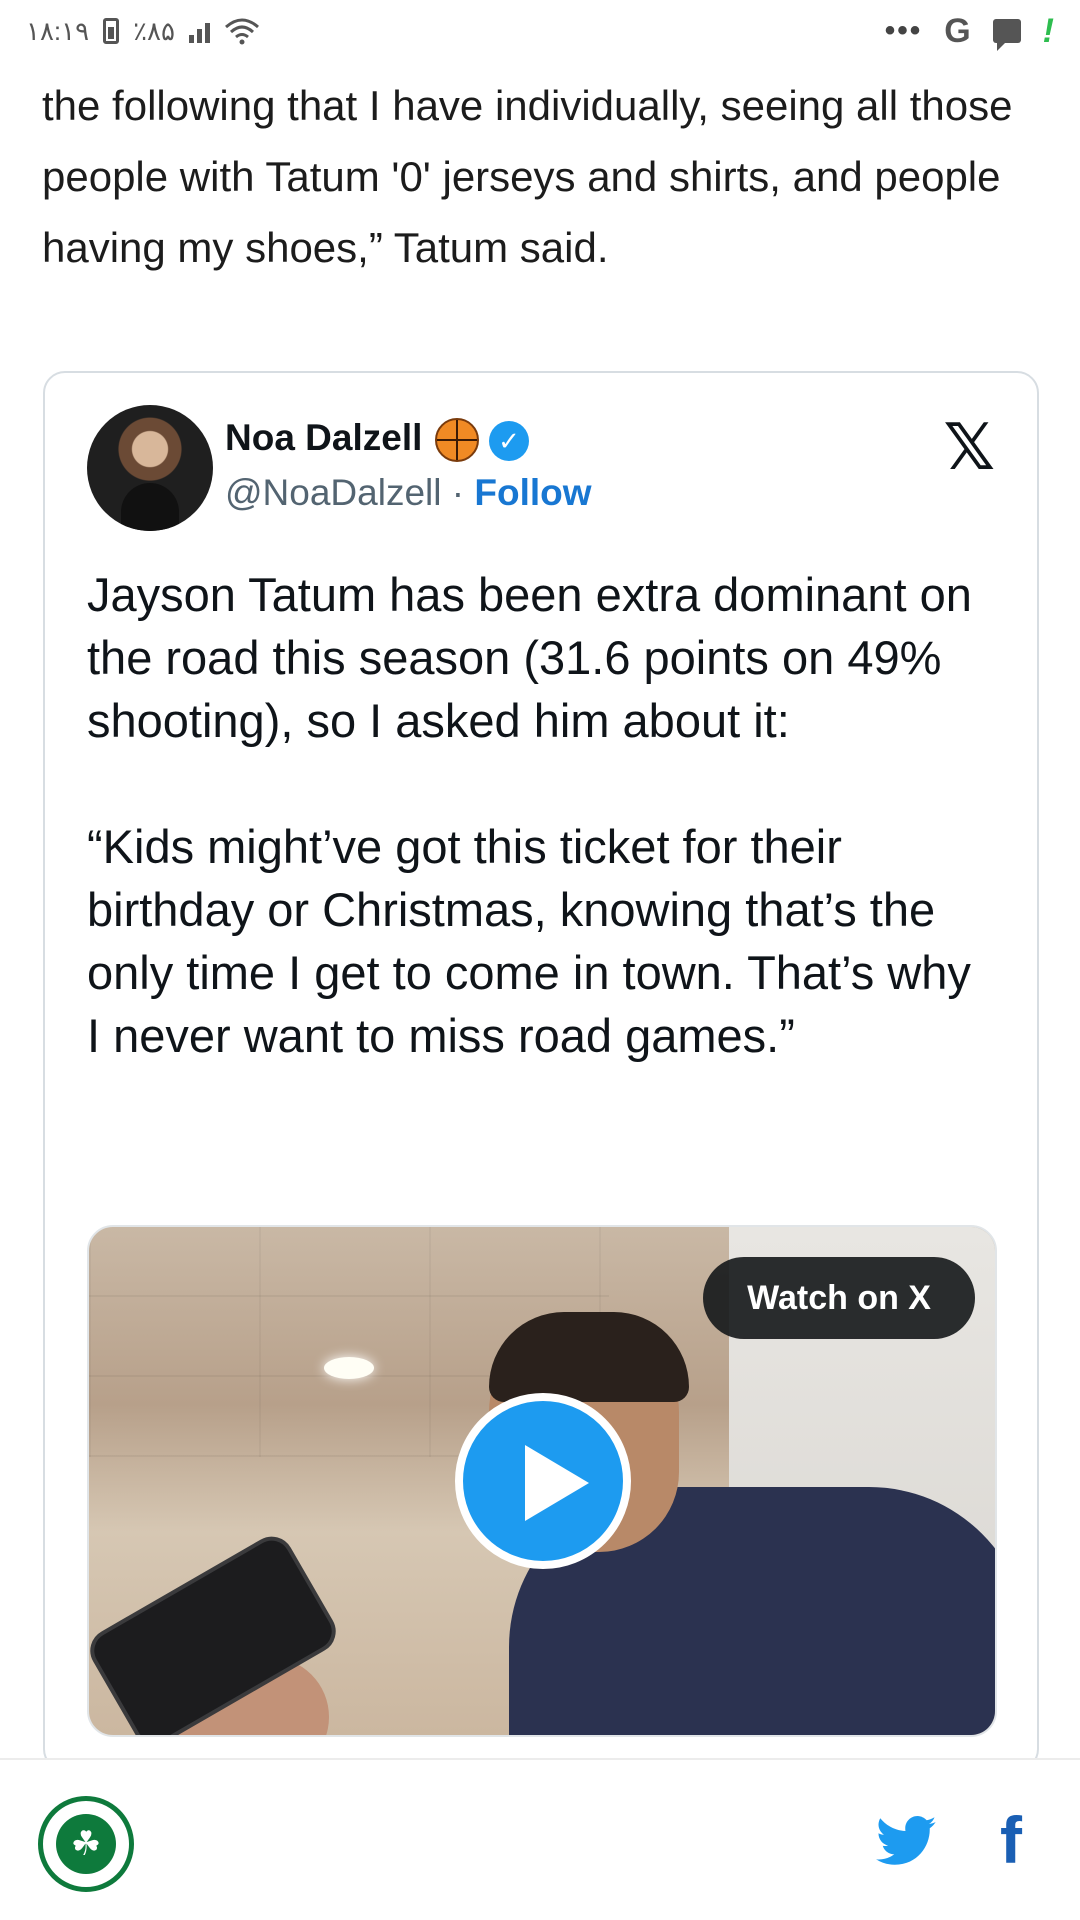 This screenshot has width=1080, height=1920. I want to click on signal-icon, so click(199, 31).